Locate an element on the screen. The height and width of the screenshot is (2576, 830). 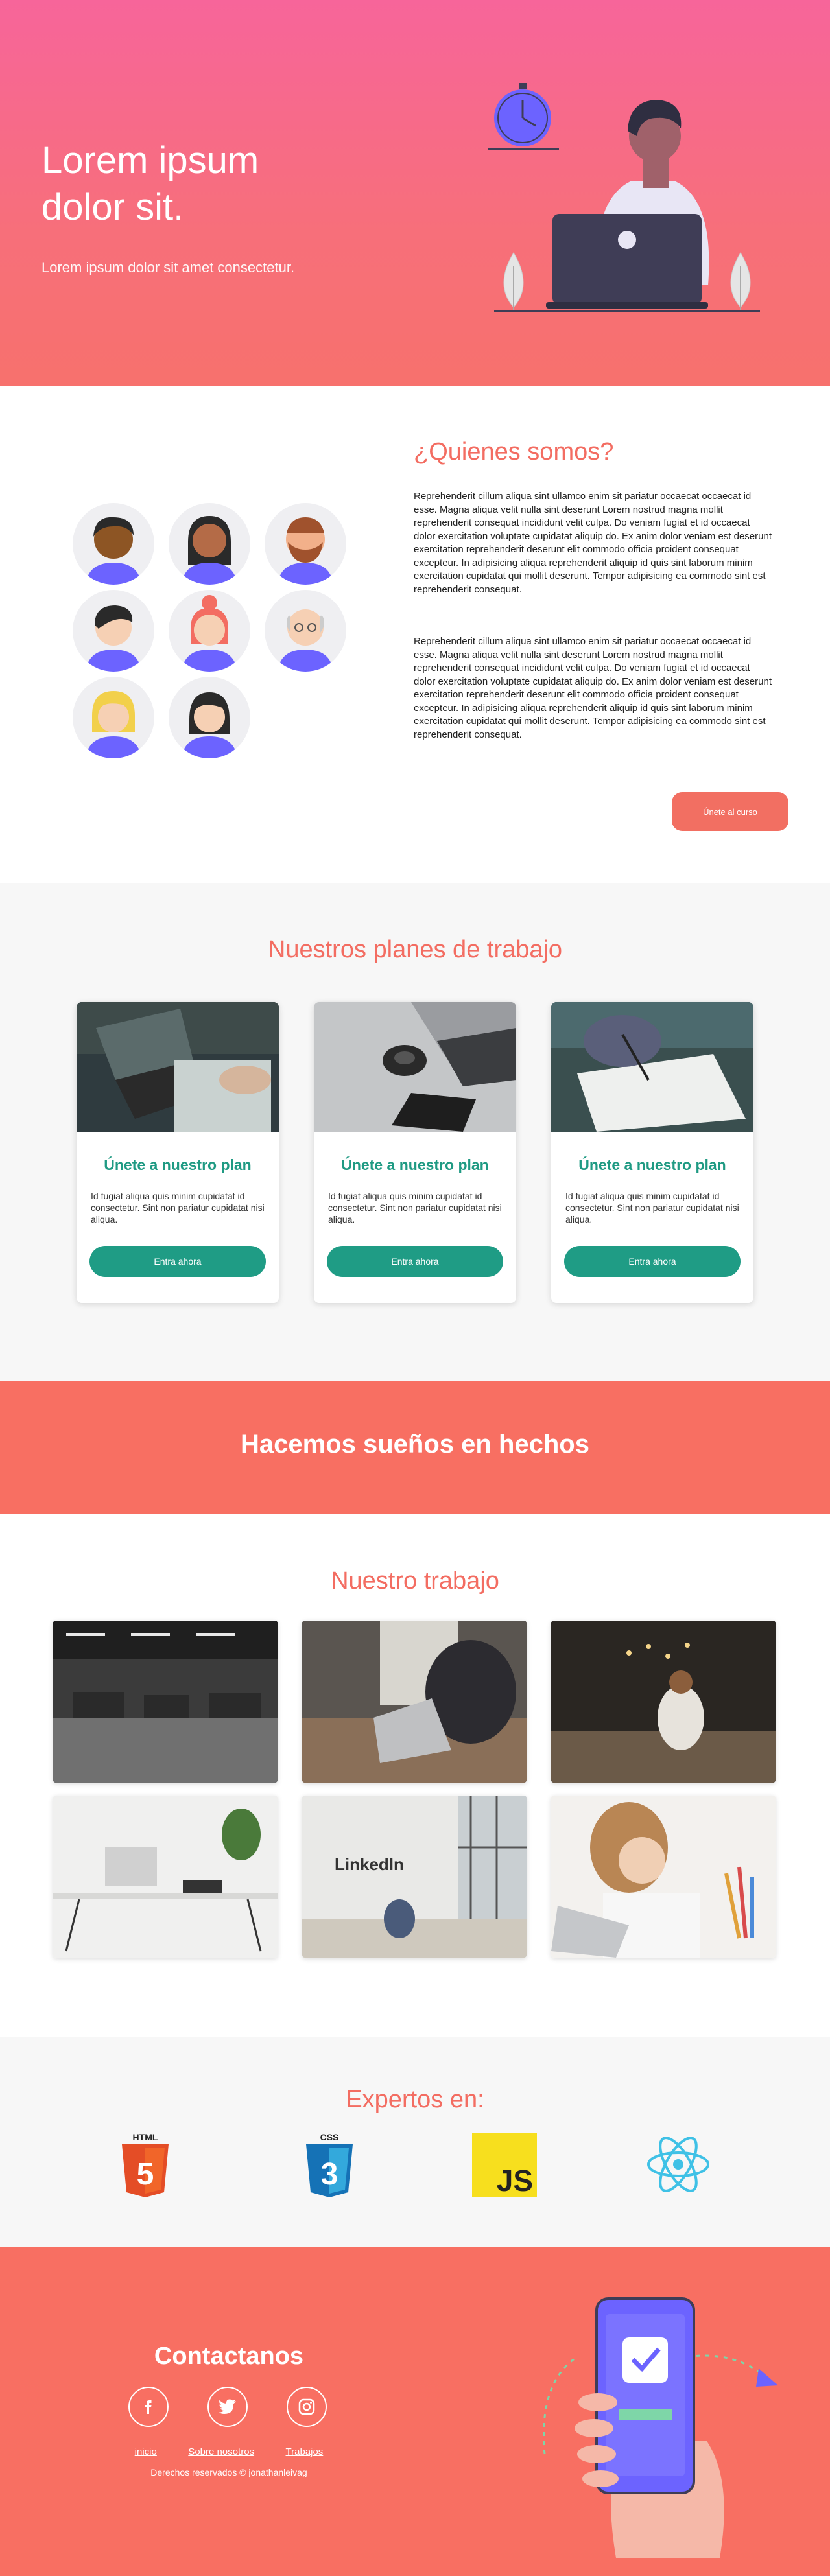
css3-icon: CSS 3 is located at coordinates (329, 2164).